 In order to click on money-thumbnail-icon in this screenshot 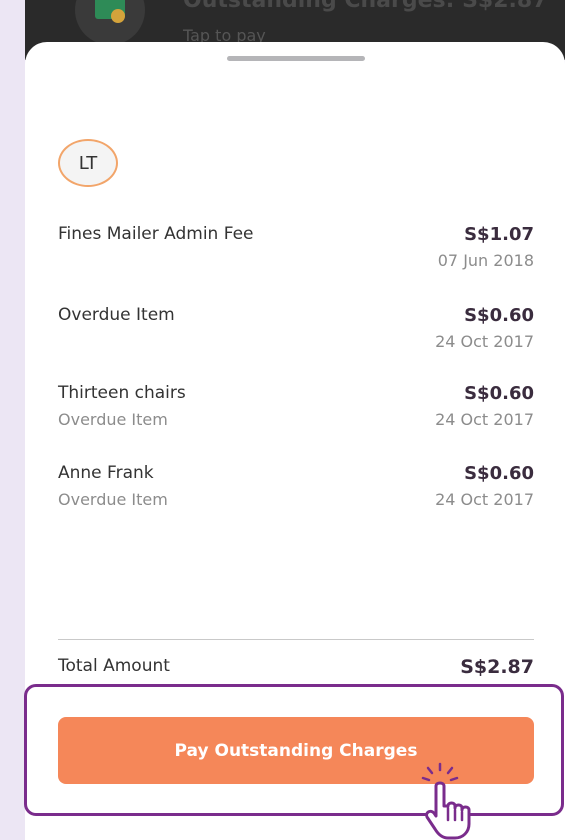, I will do `click(110, 22)`.